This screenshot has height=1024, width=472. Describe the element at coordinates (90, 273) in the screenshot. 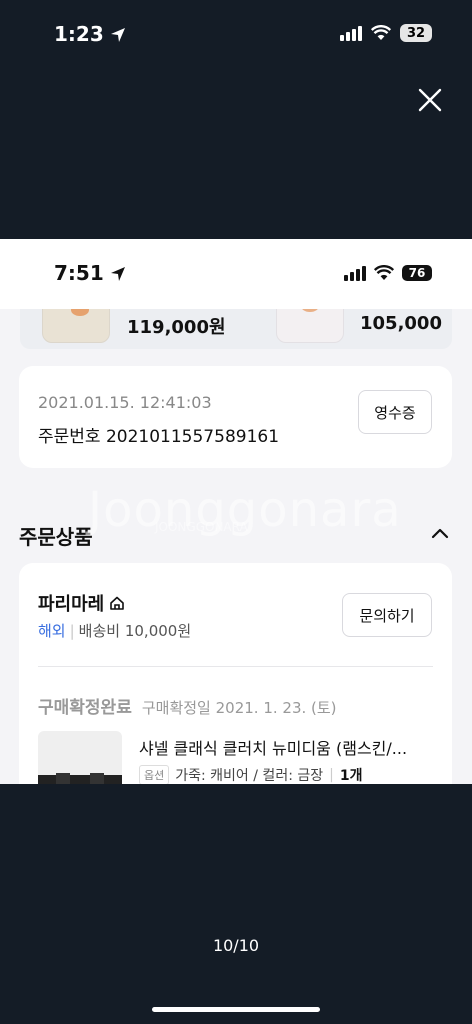

I see `inner-status-time: 7:51` at that location.